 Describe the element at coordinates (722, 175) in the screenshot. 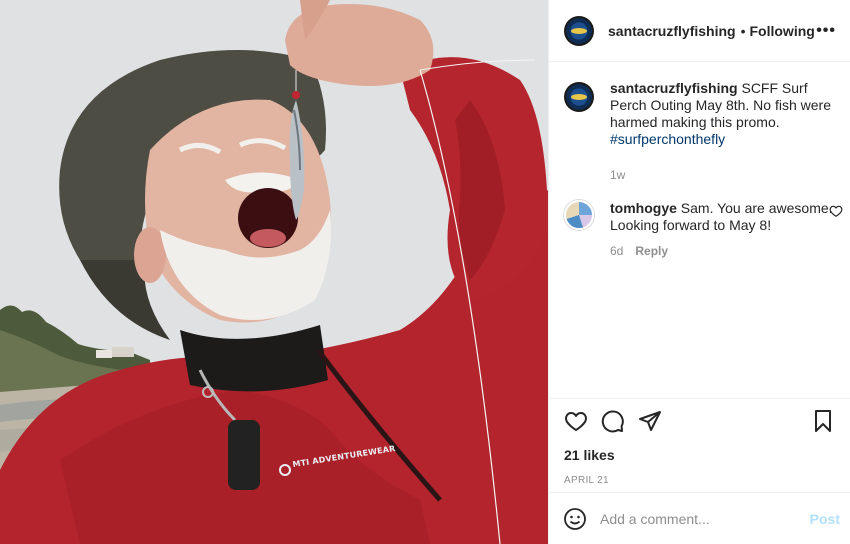

I see `caption-meta: 1w` at that location.